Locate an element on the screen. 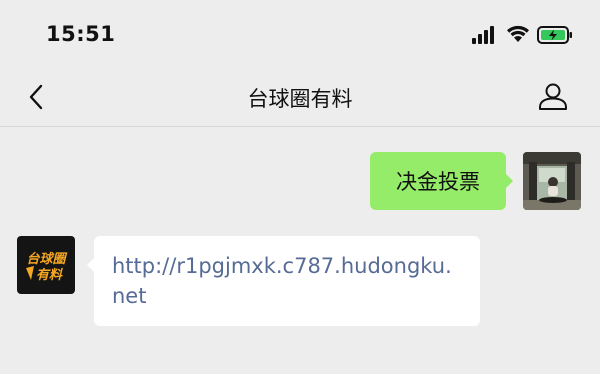 Image resolution: width=600 pixels, height=374 pixels. sender-avatar: 台球圈 有料 is located at coordinates (46, 265).